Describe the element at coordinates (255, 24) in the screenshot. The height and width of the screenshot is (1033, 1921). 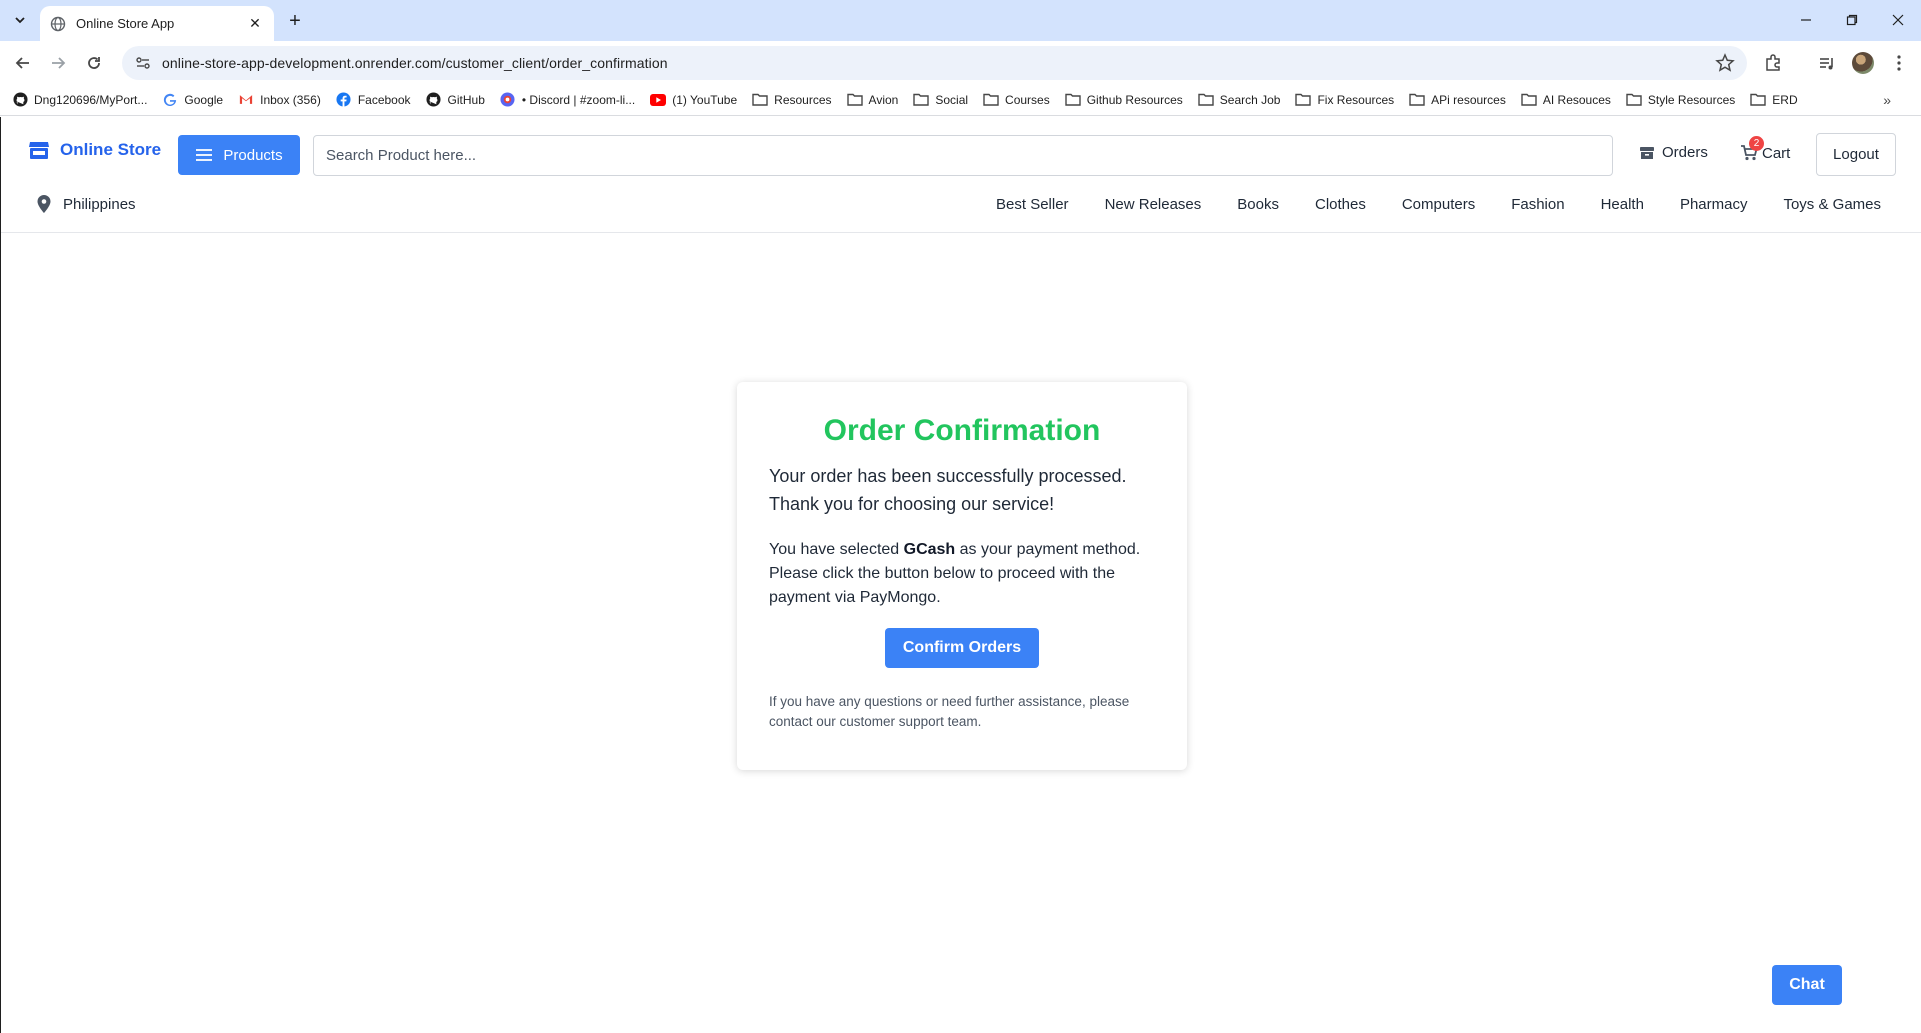
I see `close-tab-icon: ✕` at that location.